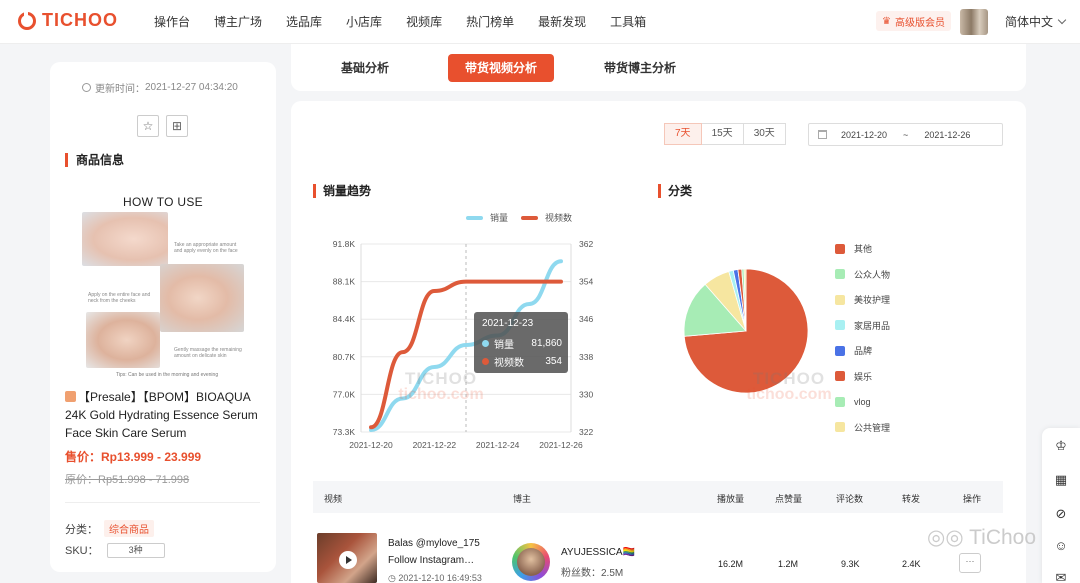 This screenshot has height=583, width=1080. I want to click on original-price: 原价：Rp51.998 - 71.998, so click(127, 480).